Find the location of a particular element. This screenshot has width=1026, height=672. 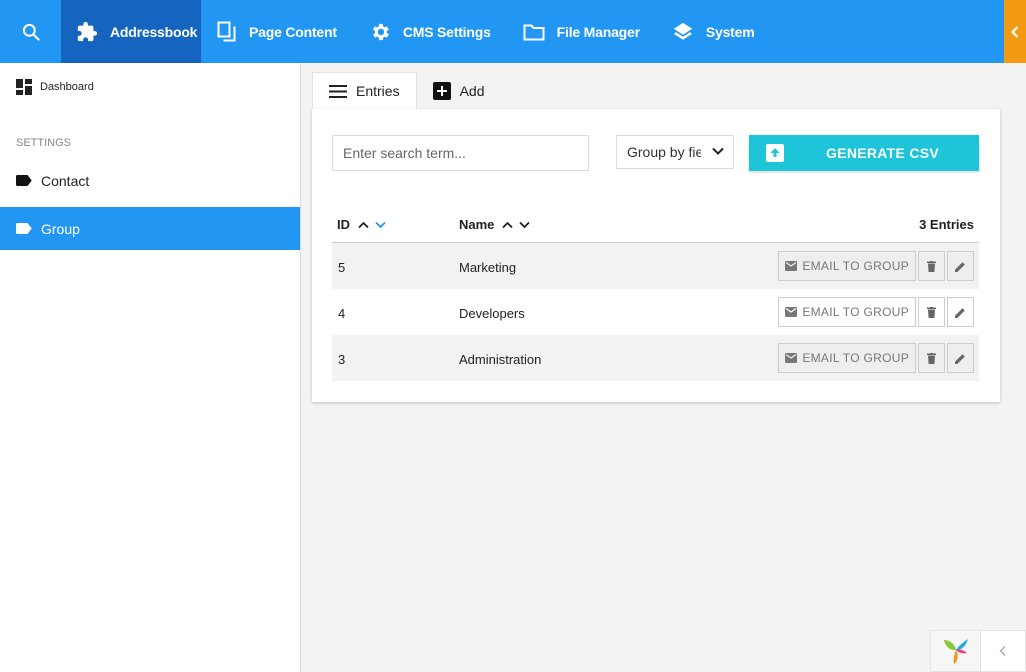

sidebar-heading: SETTINGS is located at coordinates (44, 143).